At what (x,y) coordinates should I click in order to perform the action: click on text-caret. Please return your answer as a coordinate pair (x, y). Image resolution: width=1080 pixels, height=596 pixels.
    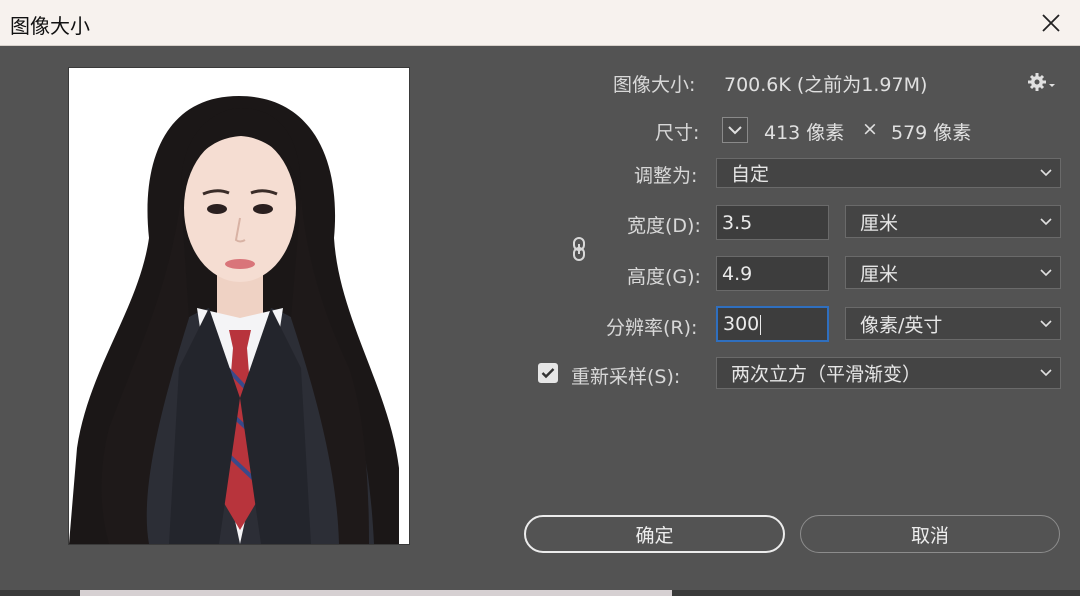
    Looking at the image, I should click on (761, 324).